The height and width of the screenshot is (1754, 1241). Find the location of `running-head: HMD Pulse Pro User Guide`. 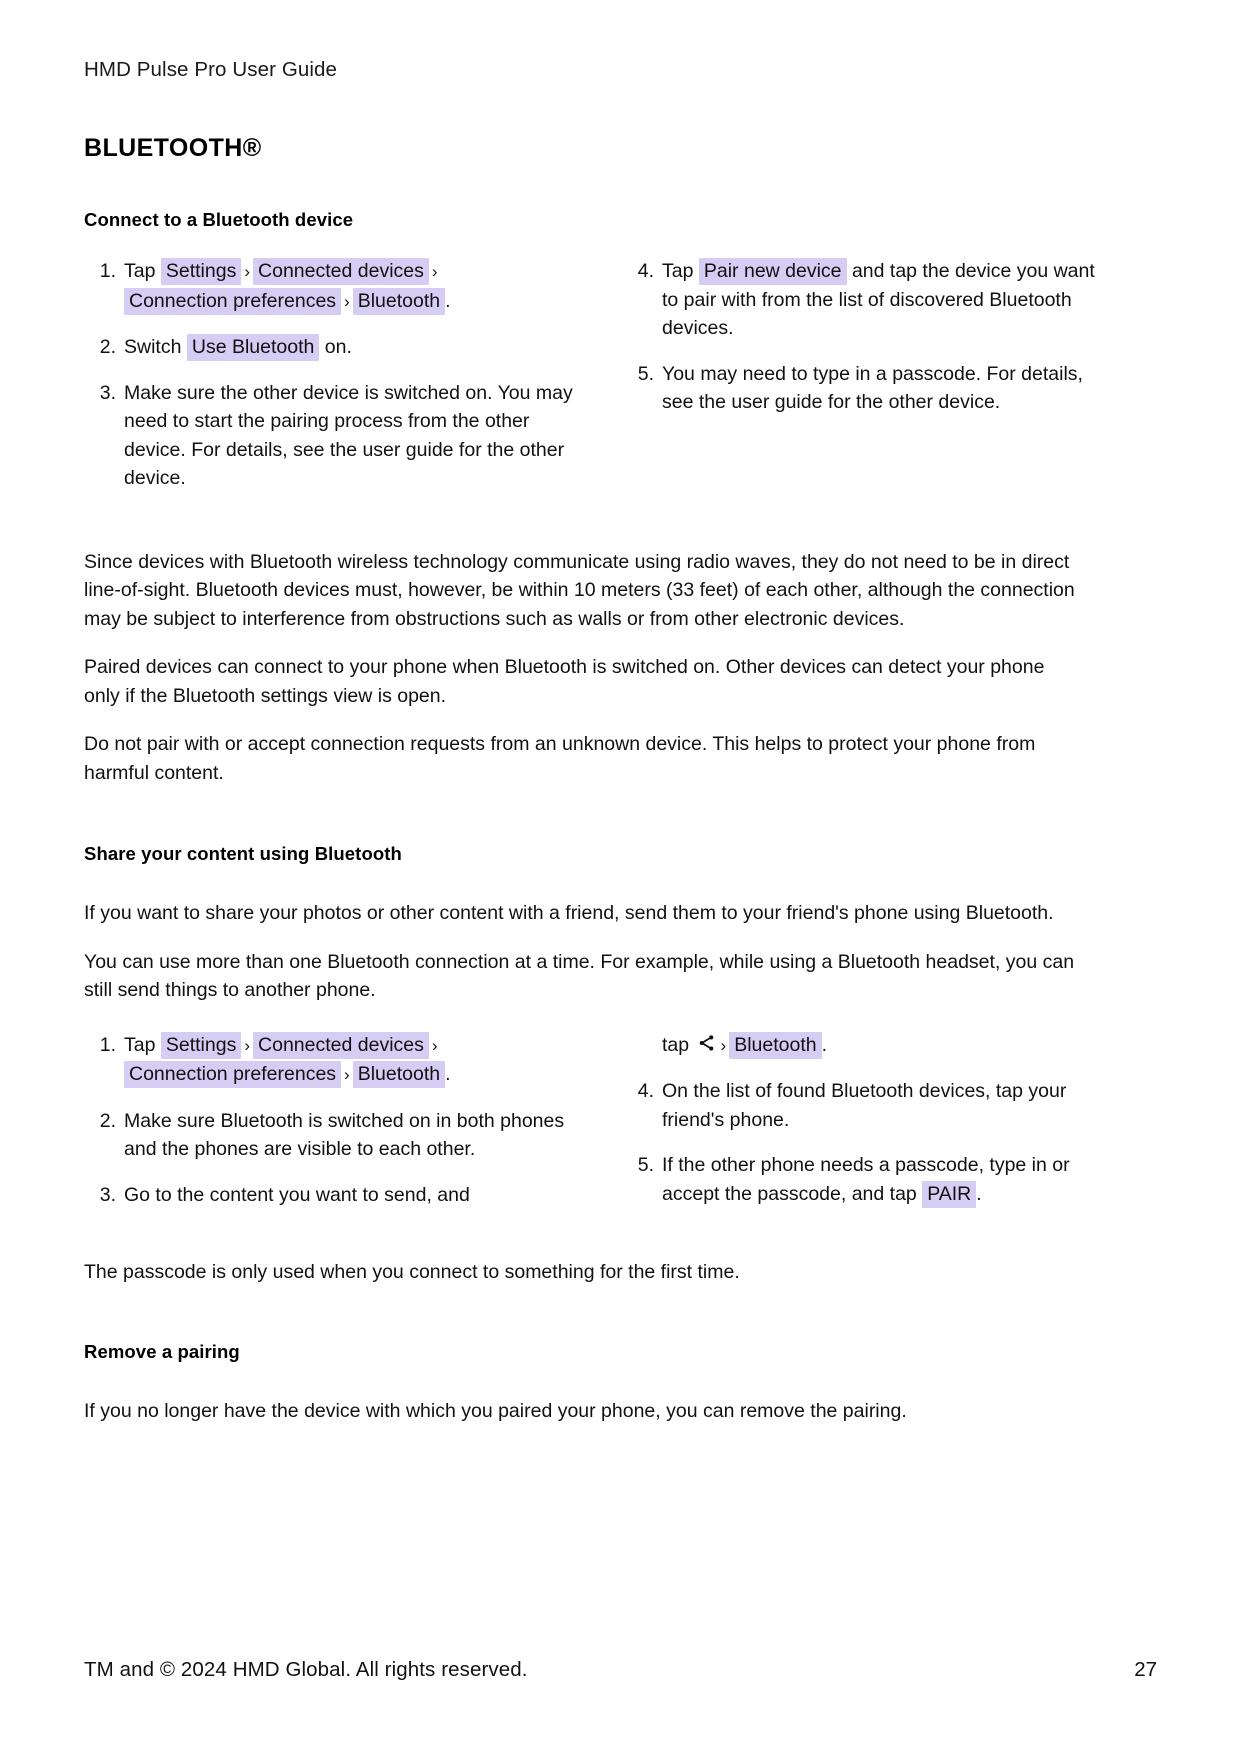

running-head: HMD Pulse Pro User Guide is located at coordinates (211, 69).